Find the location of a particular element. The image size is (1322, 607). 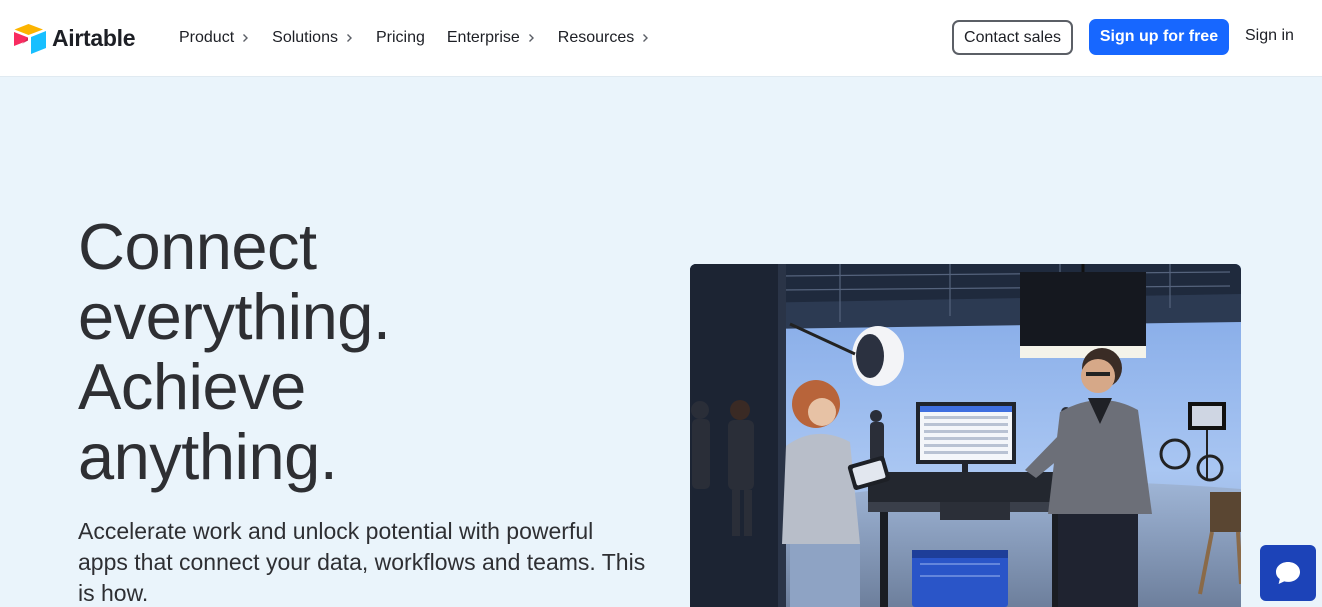

chat-support-button is located at coordinates (1288, 573).